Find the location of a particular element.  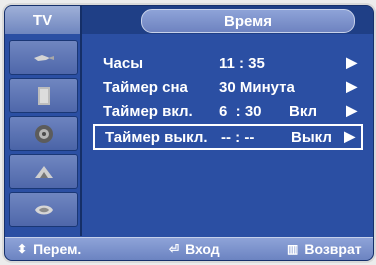

picture-icon is located at coordinates (43, 57).